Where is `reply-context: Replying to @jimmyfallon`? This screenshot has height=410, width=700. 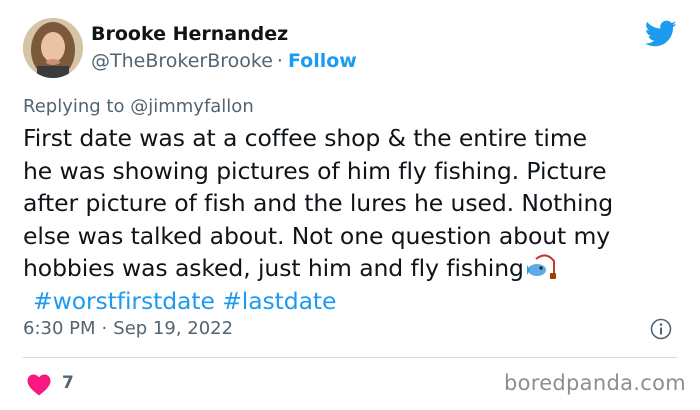
reply-context: Replying to @jimmyfallon is located at coordinates (138, 106).